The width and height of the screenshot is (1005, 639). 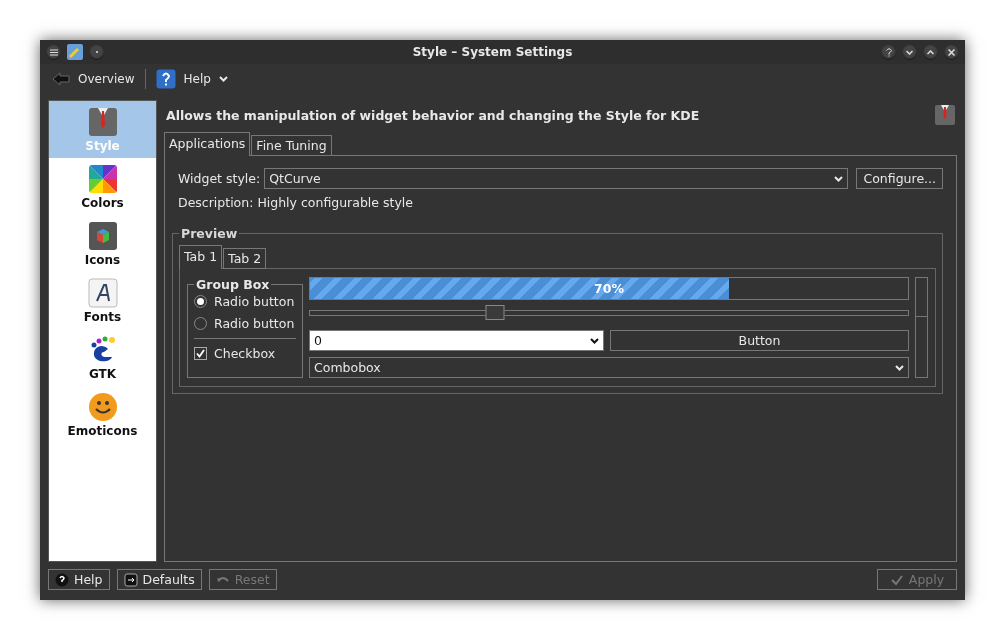 I want to click on sidebar-item: GTK, so click(x=102, y=357).